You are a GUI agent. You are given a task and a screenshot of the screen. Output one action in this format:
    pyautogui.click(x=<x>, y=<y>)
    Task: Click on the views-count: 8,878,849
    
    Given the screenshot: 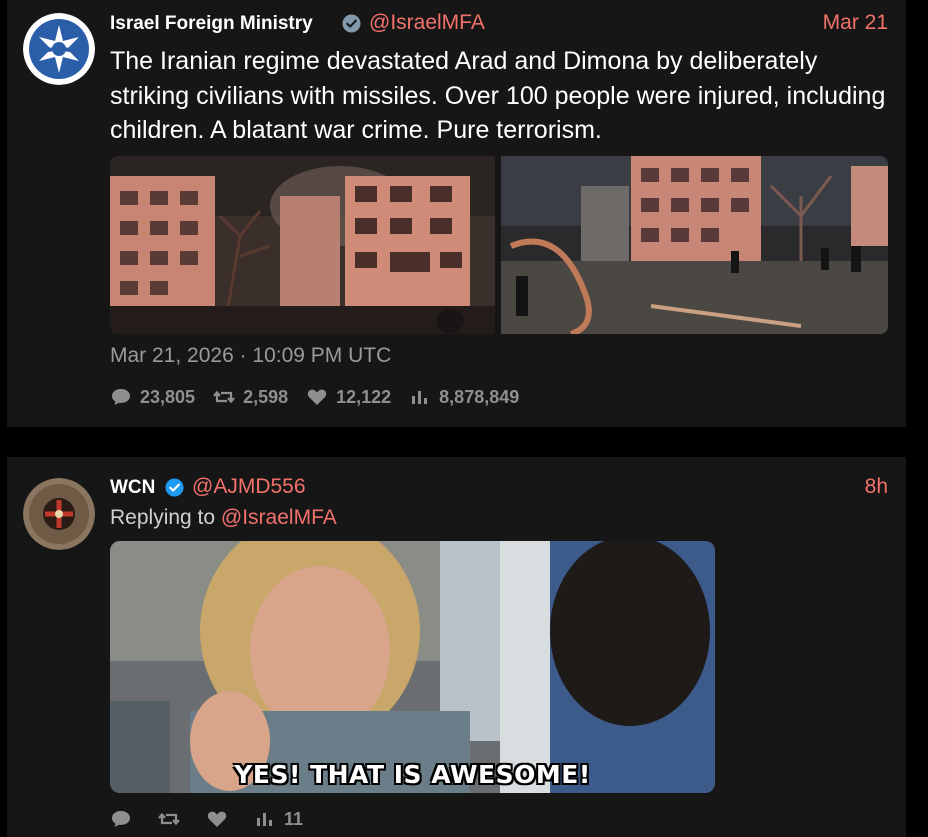 What is the action you would take?
    pyautogui.click(x=479, y=396)
    